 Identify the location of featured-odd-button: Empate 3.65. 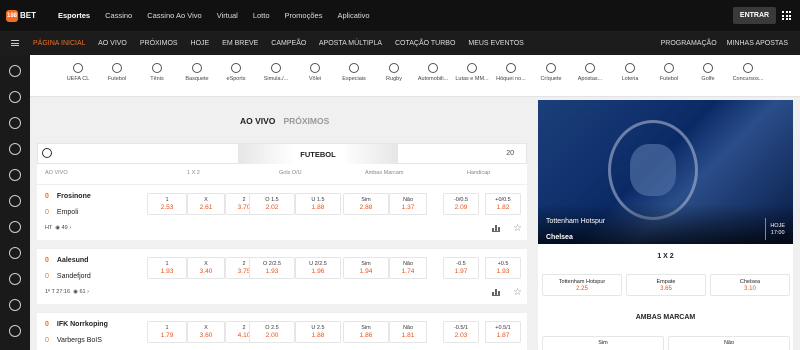
(666, 285).